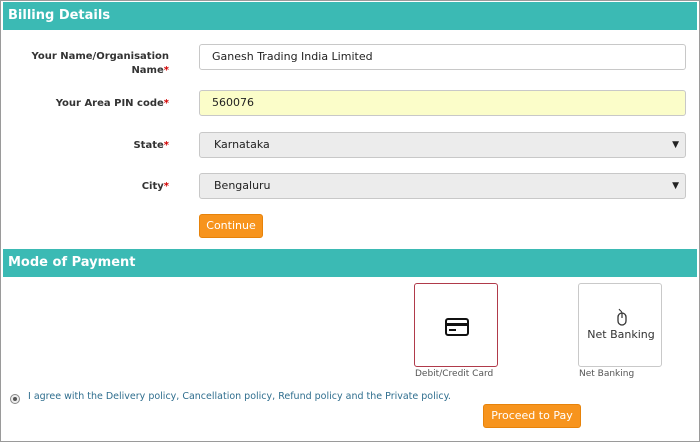 The height and width of the screenshot is (442, 700). What do you see at coordinates (442, 145) in the screenshot?
I see `state-select: Karnataka ▼` at bounding box center [442, 145].